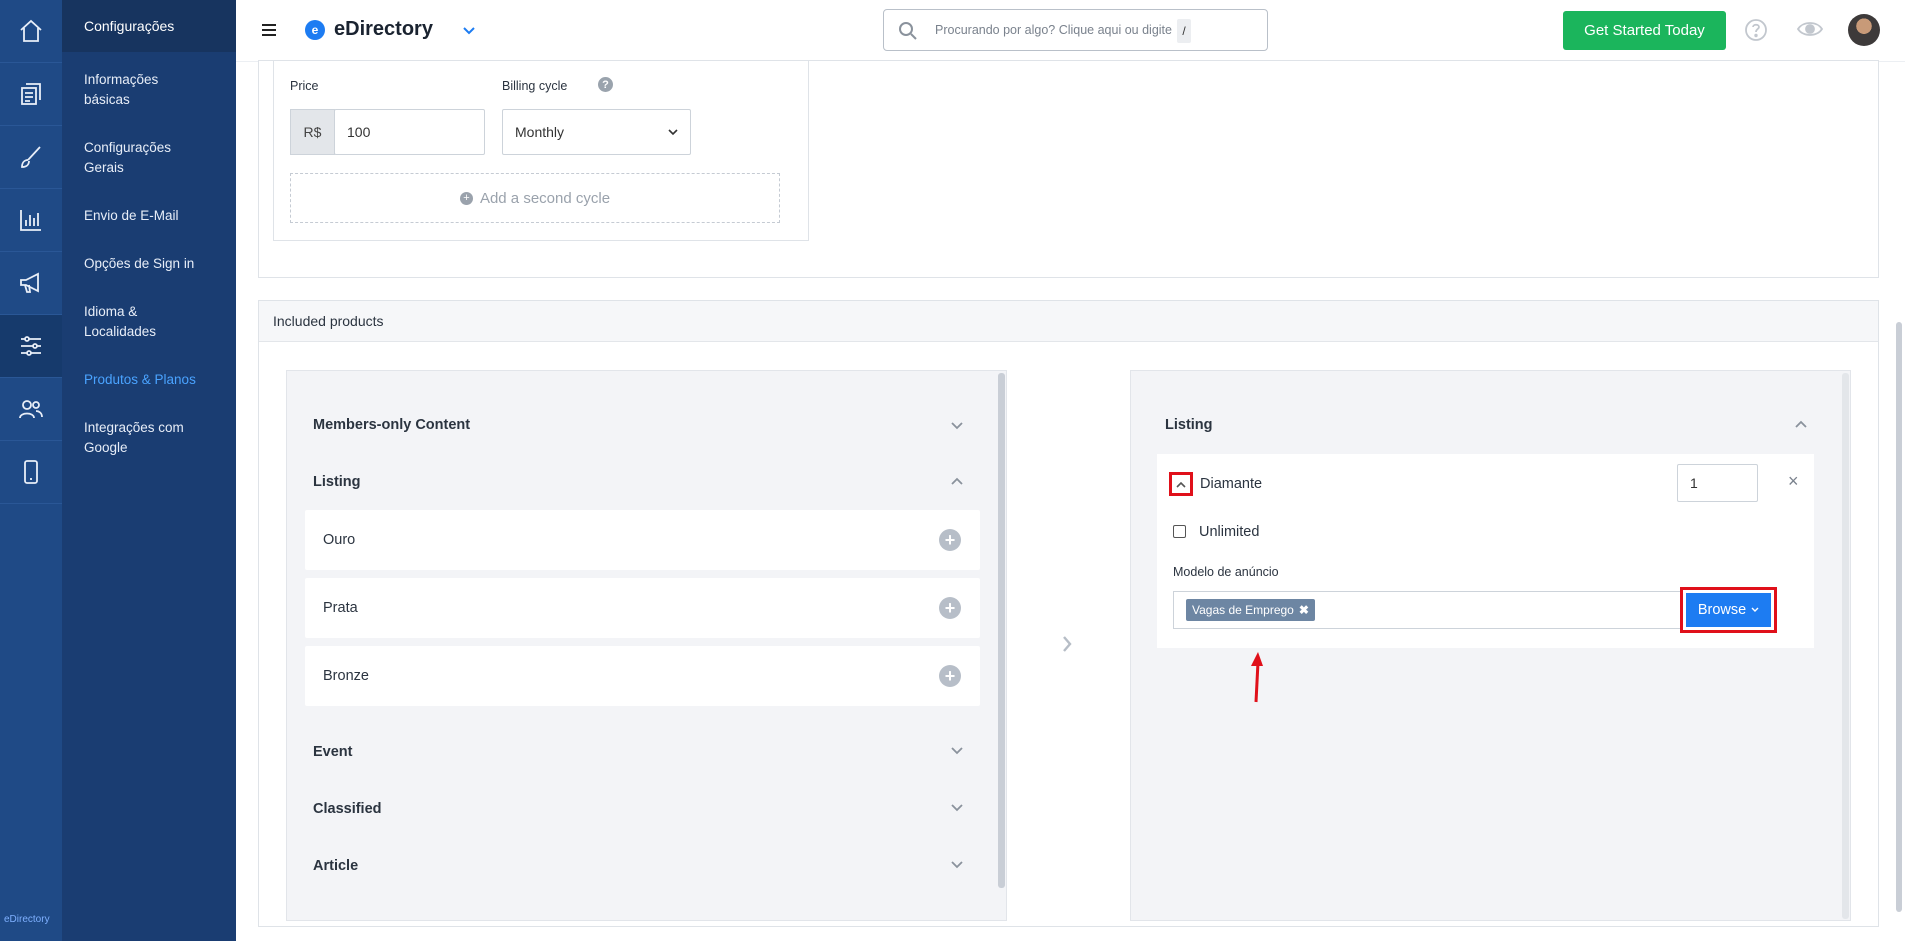 The width and height of the screenshot is (1905, 941). I want to click on promotion-megaphone-icon, so click(29, 282).